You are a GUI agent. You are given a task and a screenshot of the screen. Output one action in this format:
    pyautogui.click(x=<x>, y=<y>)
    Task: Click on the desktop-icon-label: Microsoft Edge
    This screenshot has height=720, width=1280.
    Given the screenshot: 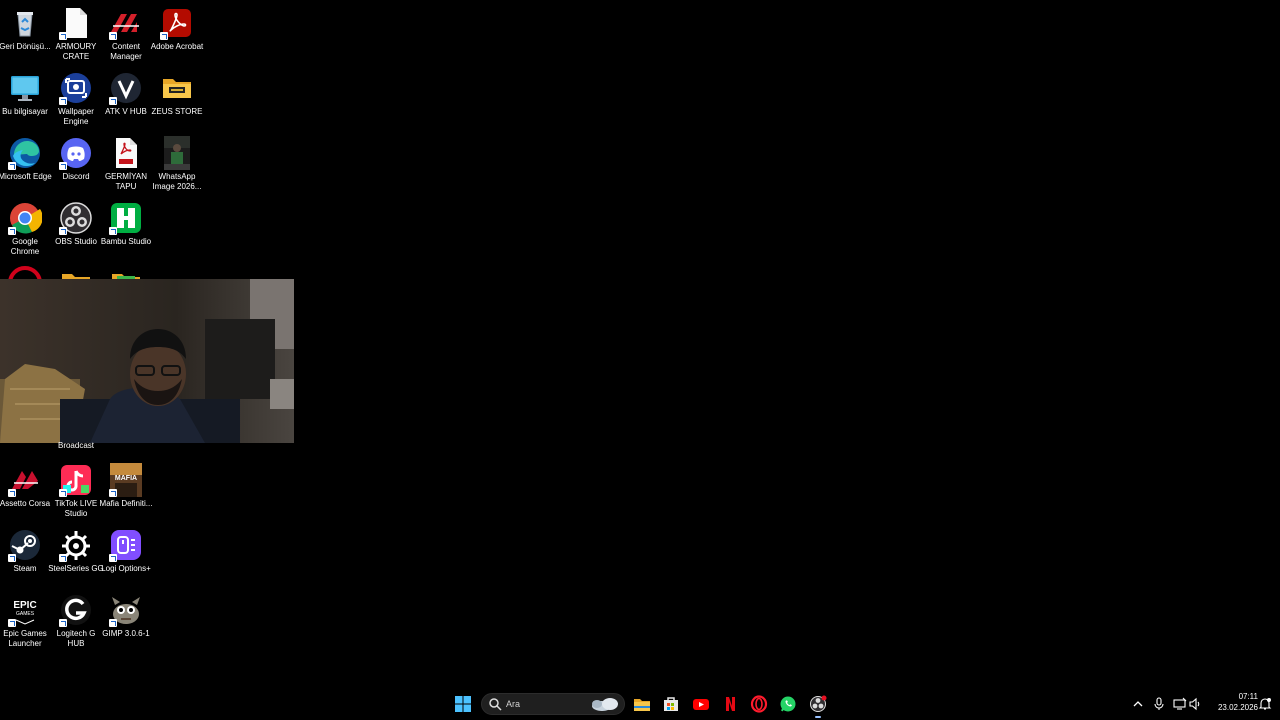 What is the action you would take?
    pyautogui.click(x=26, y=176)
    